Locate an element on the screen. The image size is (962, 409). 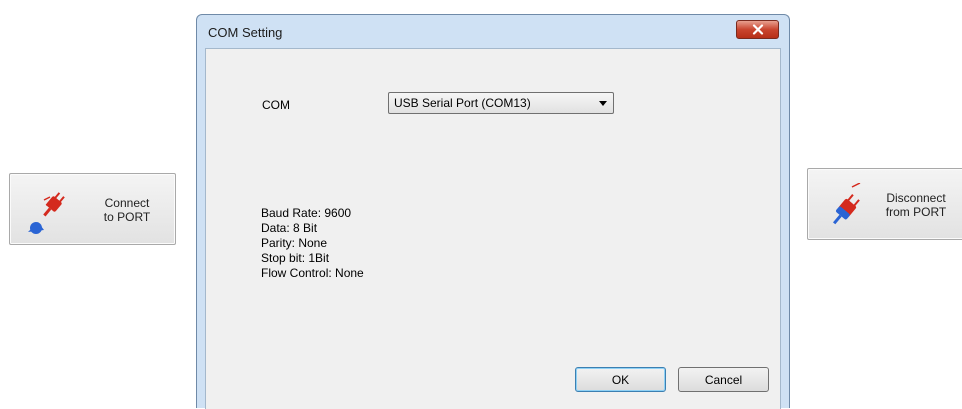
disconnect-button-label: Disconnect from PORT is located at coordinates (916, 205).